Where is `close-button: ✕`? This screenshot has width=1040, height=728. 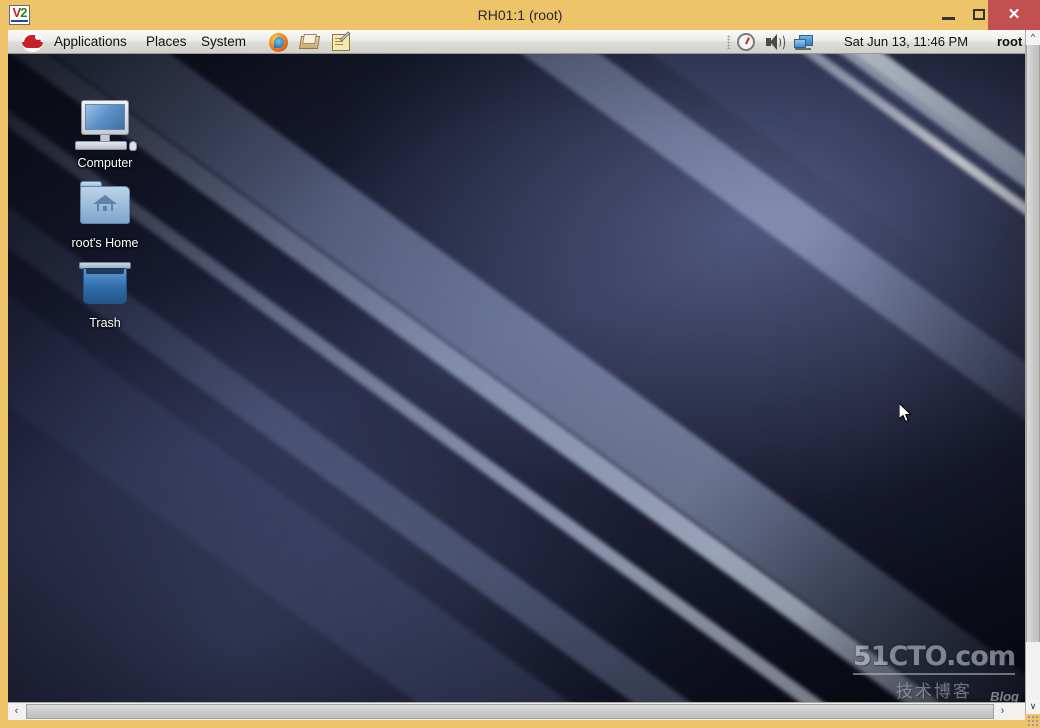
close-button: ✕ is located at coordinates (1014, 15).